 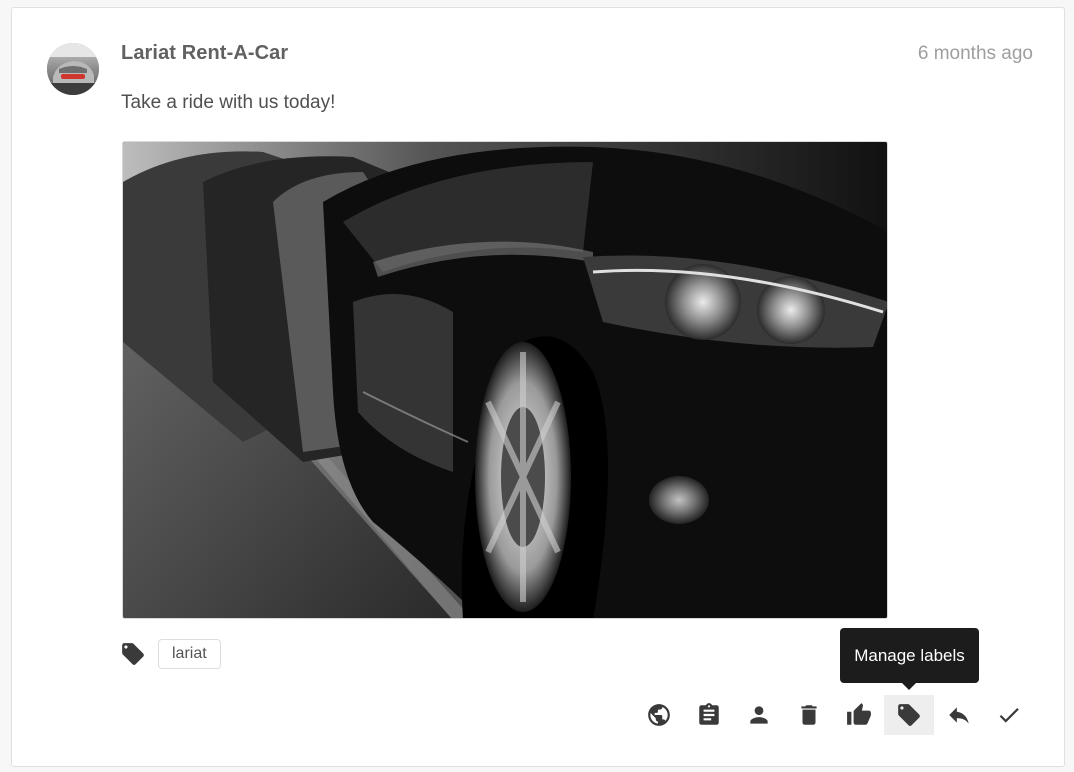 I want to click on clipboard-icon, so click(x=709, y=714).